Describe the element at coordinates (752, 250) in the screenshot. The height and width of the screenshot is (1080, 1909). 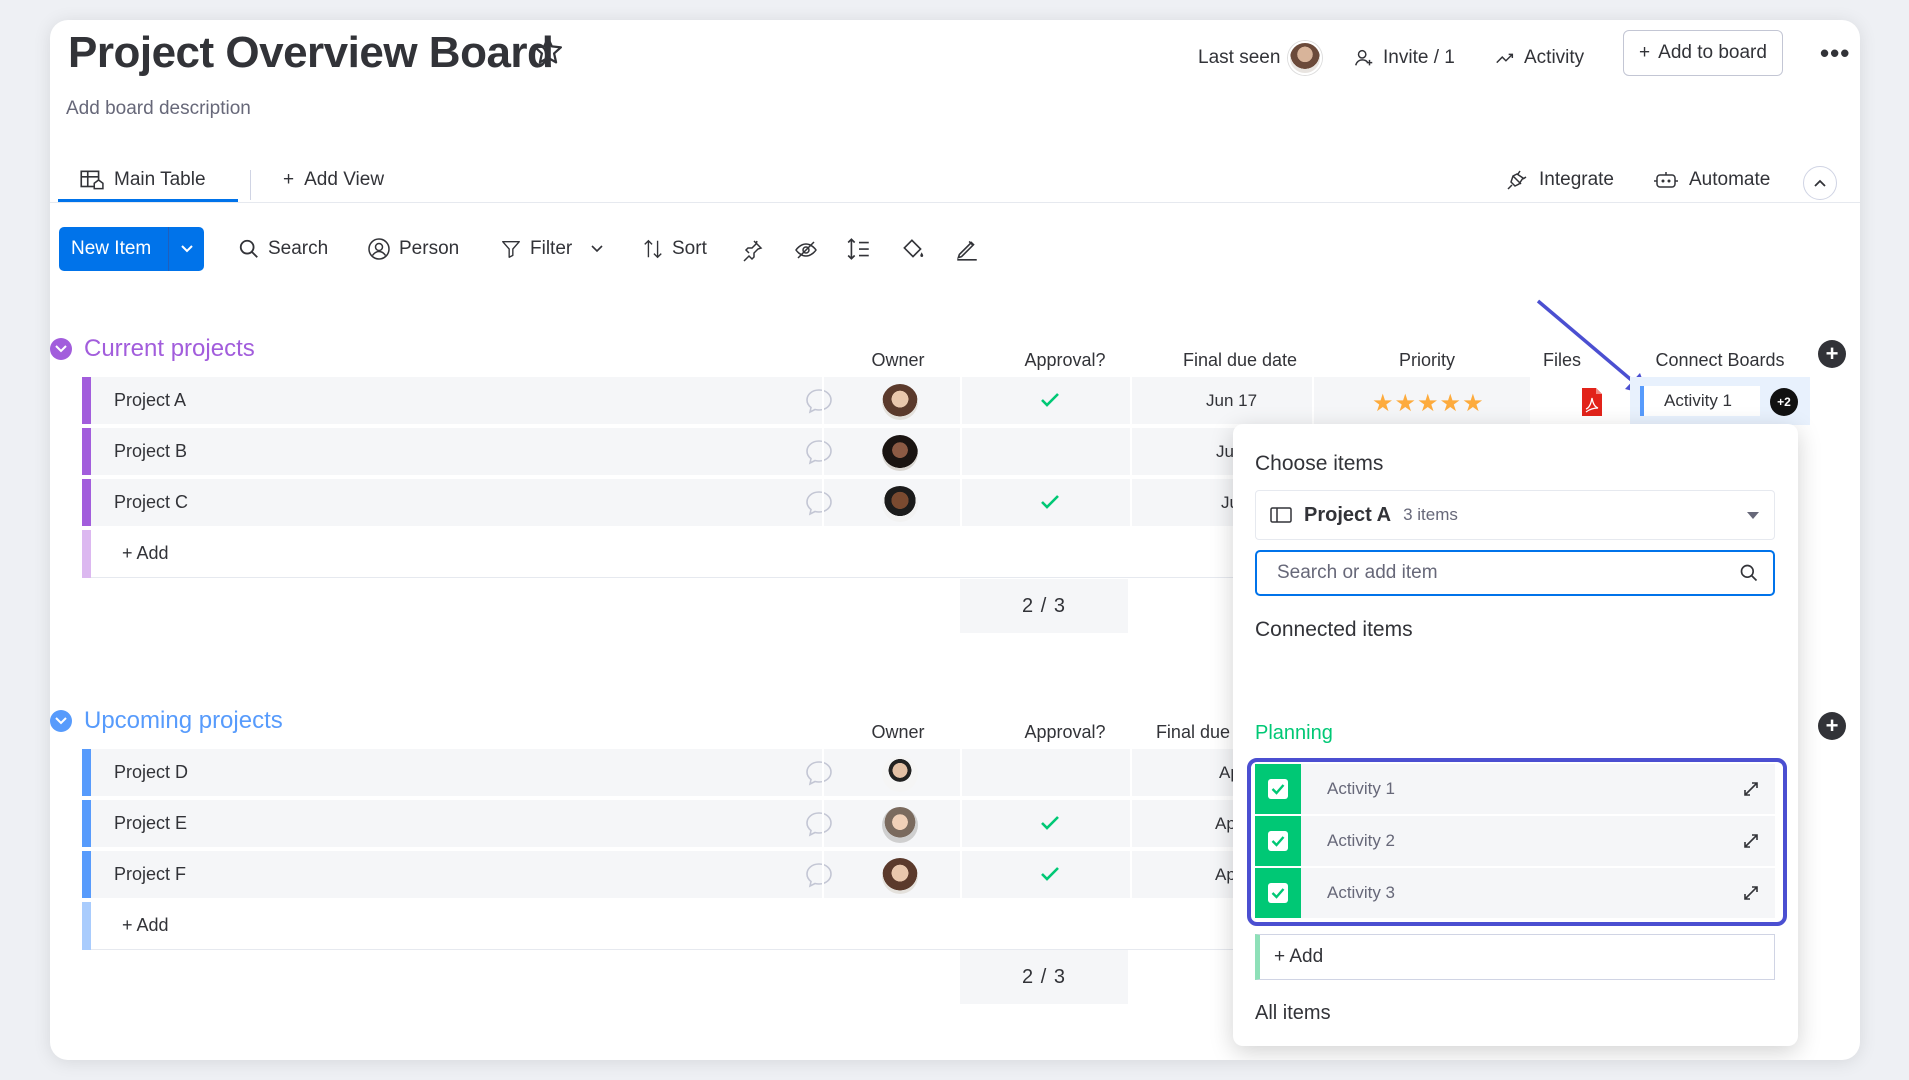
I see `pin-icon` at that location.